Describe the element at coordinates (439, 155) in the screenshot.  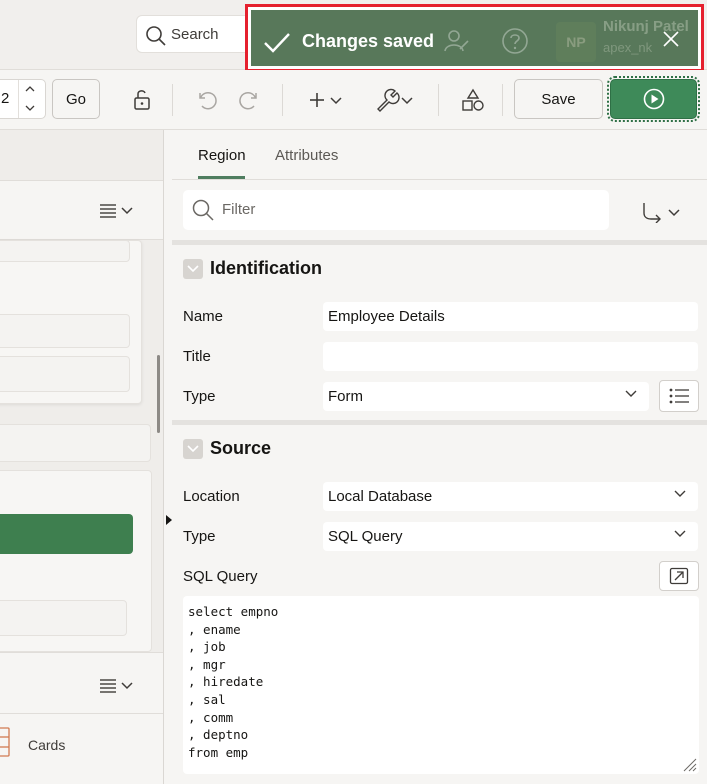
I see `property-editor-tabs: Region Attributes` at that location.